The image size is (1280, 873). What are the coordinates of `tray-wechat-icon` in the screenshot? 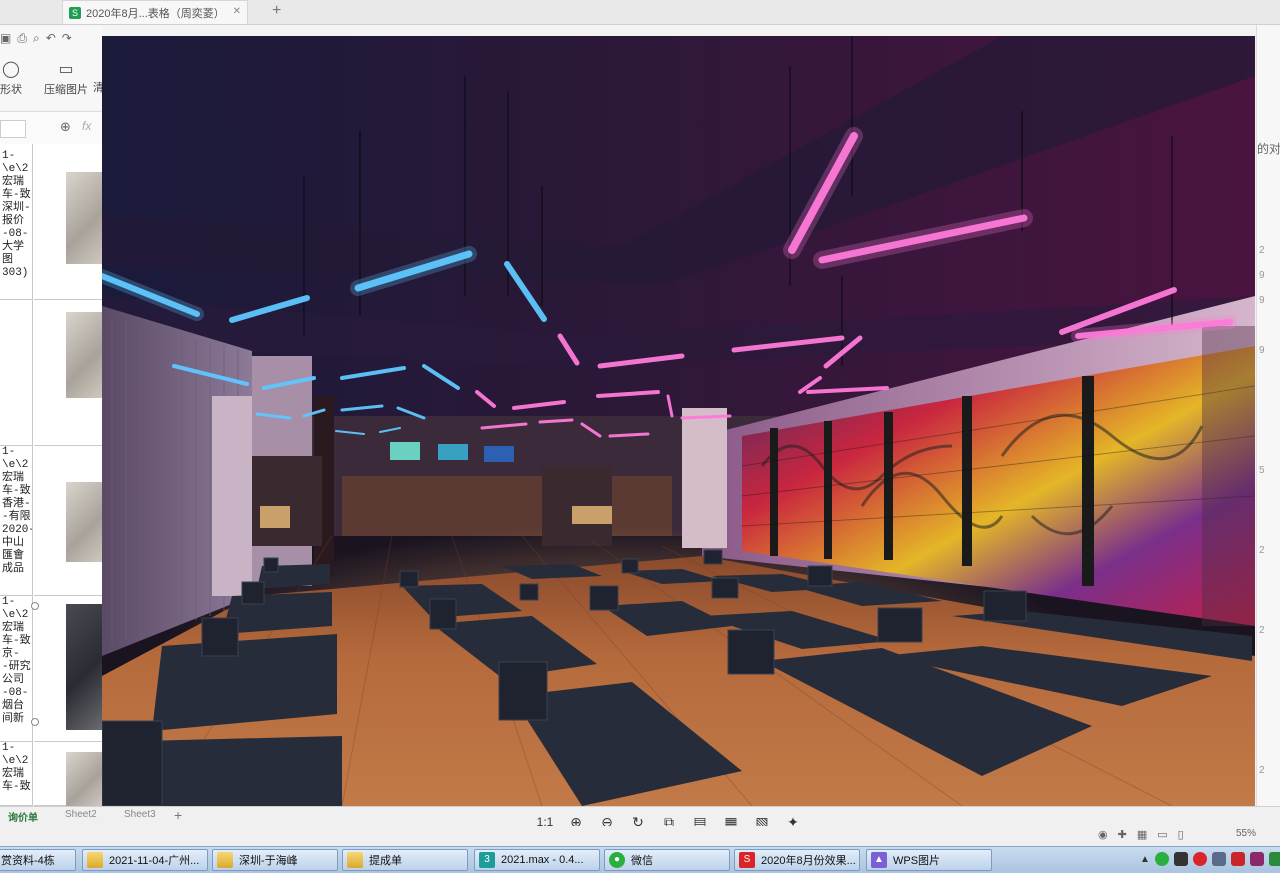 It's located at (1161, 859).